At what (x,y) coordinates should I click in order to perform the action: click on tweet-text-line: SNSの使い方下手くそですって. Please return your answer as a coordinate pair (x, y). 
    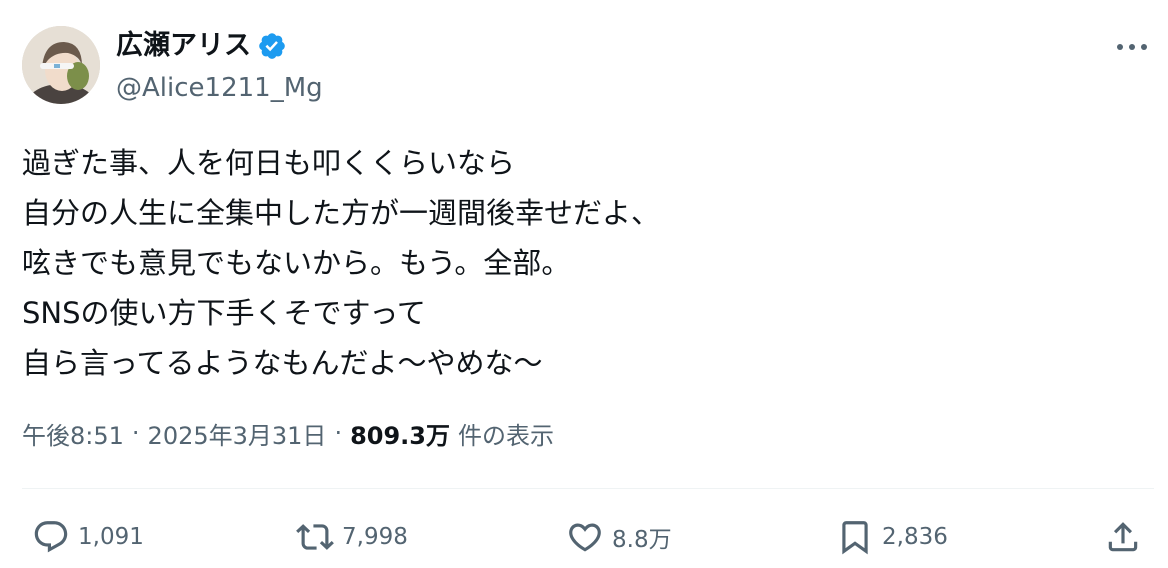
    Looking at the image, I should click on (224, 313).